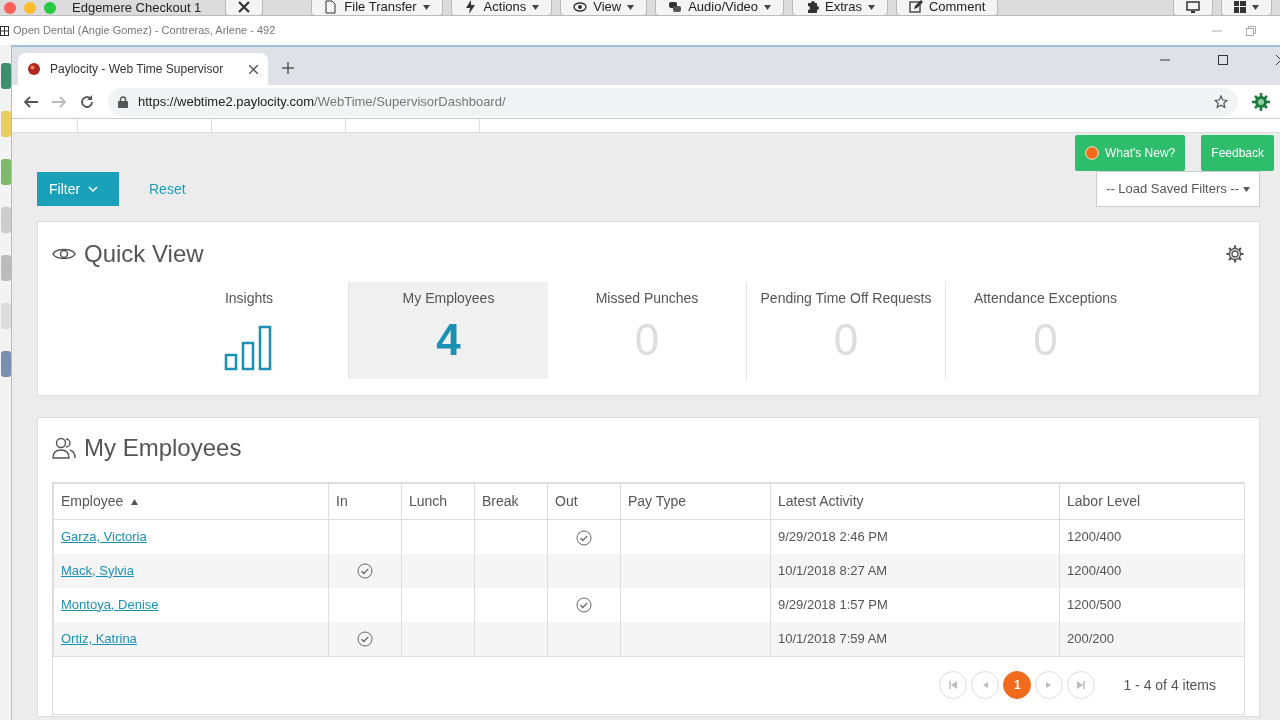 The height and width of the screenshot is (720, 1280). What do you see at coordinates (331, 7) in the screenshot?
I see `document-icon` at bounding box center [331, 7].